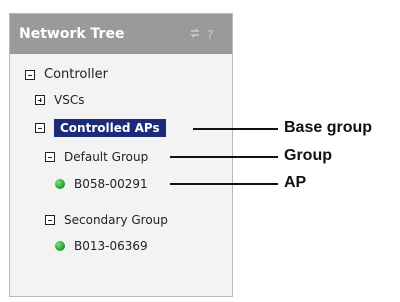 This screenshot has width=400, height=302. Describe the element at coordinates (69, 100) in the screenshot. I see `tree-item-label: VSCs` at that location.